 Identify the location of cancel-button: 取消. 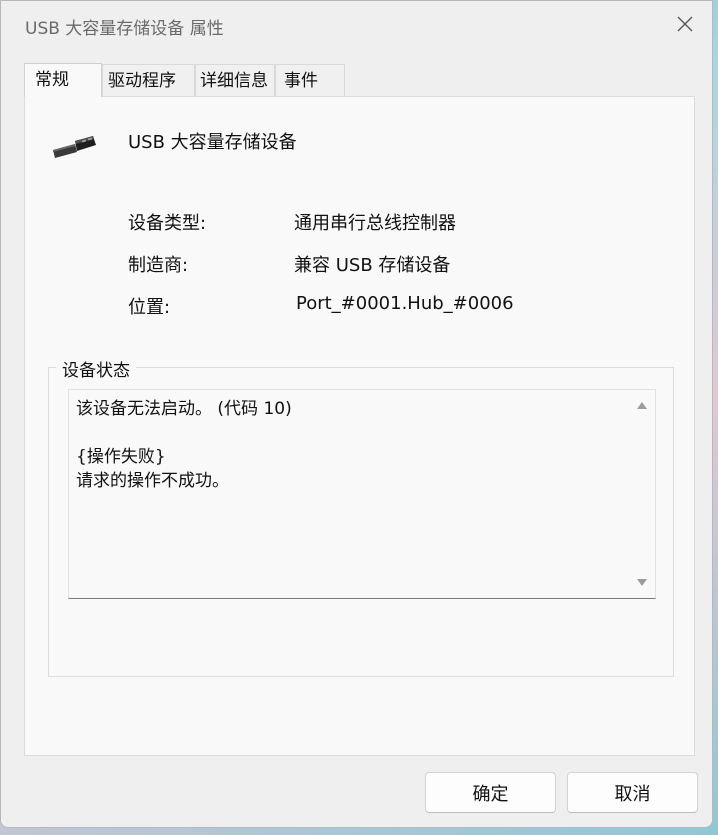
(632, 792).